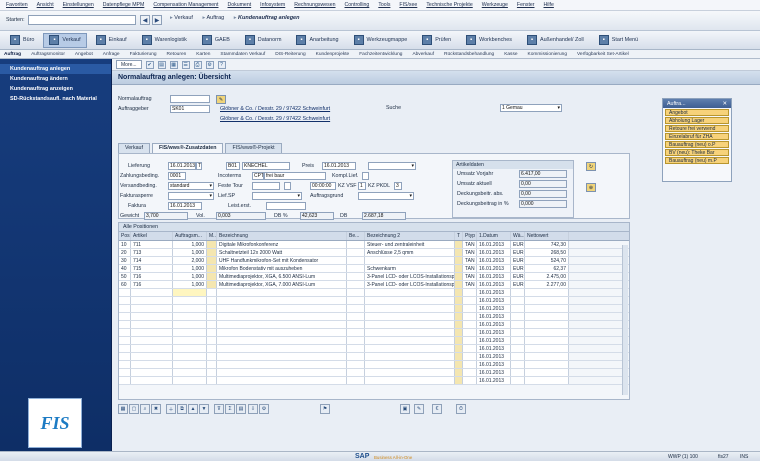  I want to click on toolbar-button: ▪ Außenhandel/ Zoll, so click(555, 40).